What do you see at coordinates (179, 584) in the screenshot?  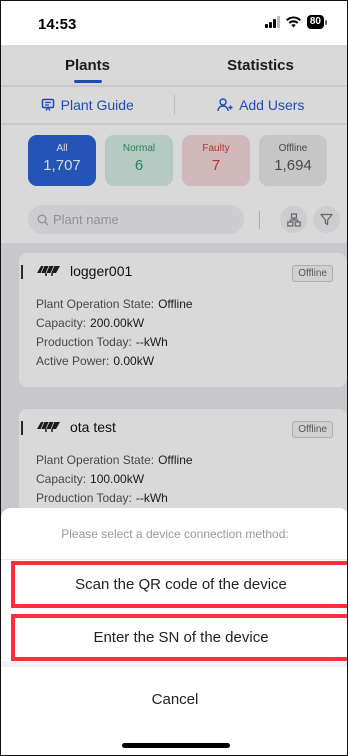 I see `scan-qr-code-option: Scan the QR code of the device` at bounding box center [179, 584].